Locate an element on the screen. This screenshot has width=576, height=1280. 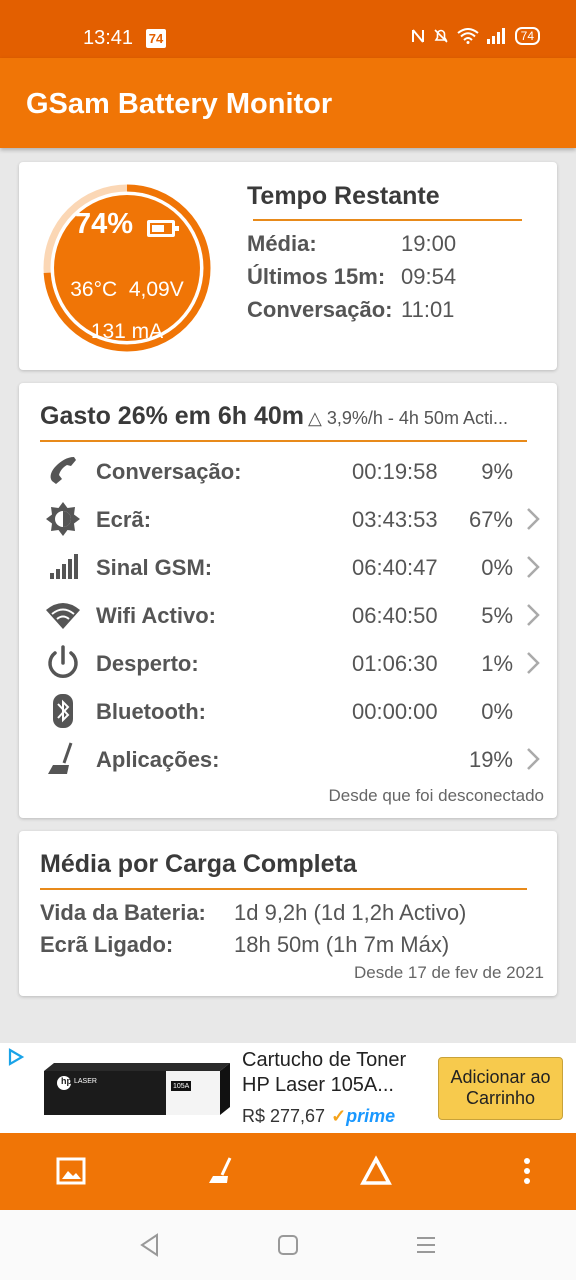
average-row: Ecrã Ligado: 18h 50m (1h 7m Máx) is located at coordinates (244, 945).